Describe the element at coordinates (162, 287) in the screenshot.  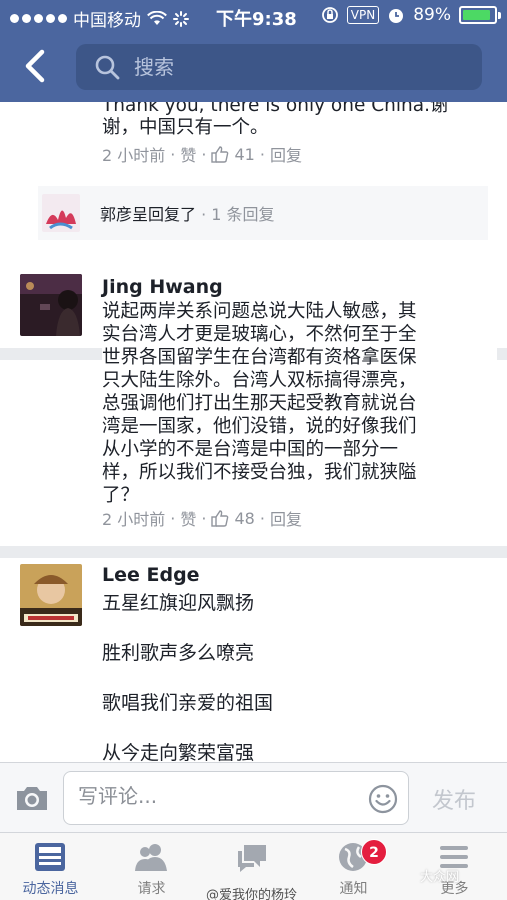
I see `comment-author: Jing Hwang` at that location.